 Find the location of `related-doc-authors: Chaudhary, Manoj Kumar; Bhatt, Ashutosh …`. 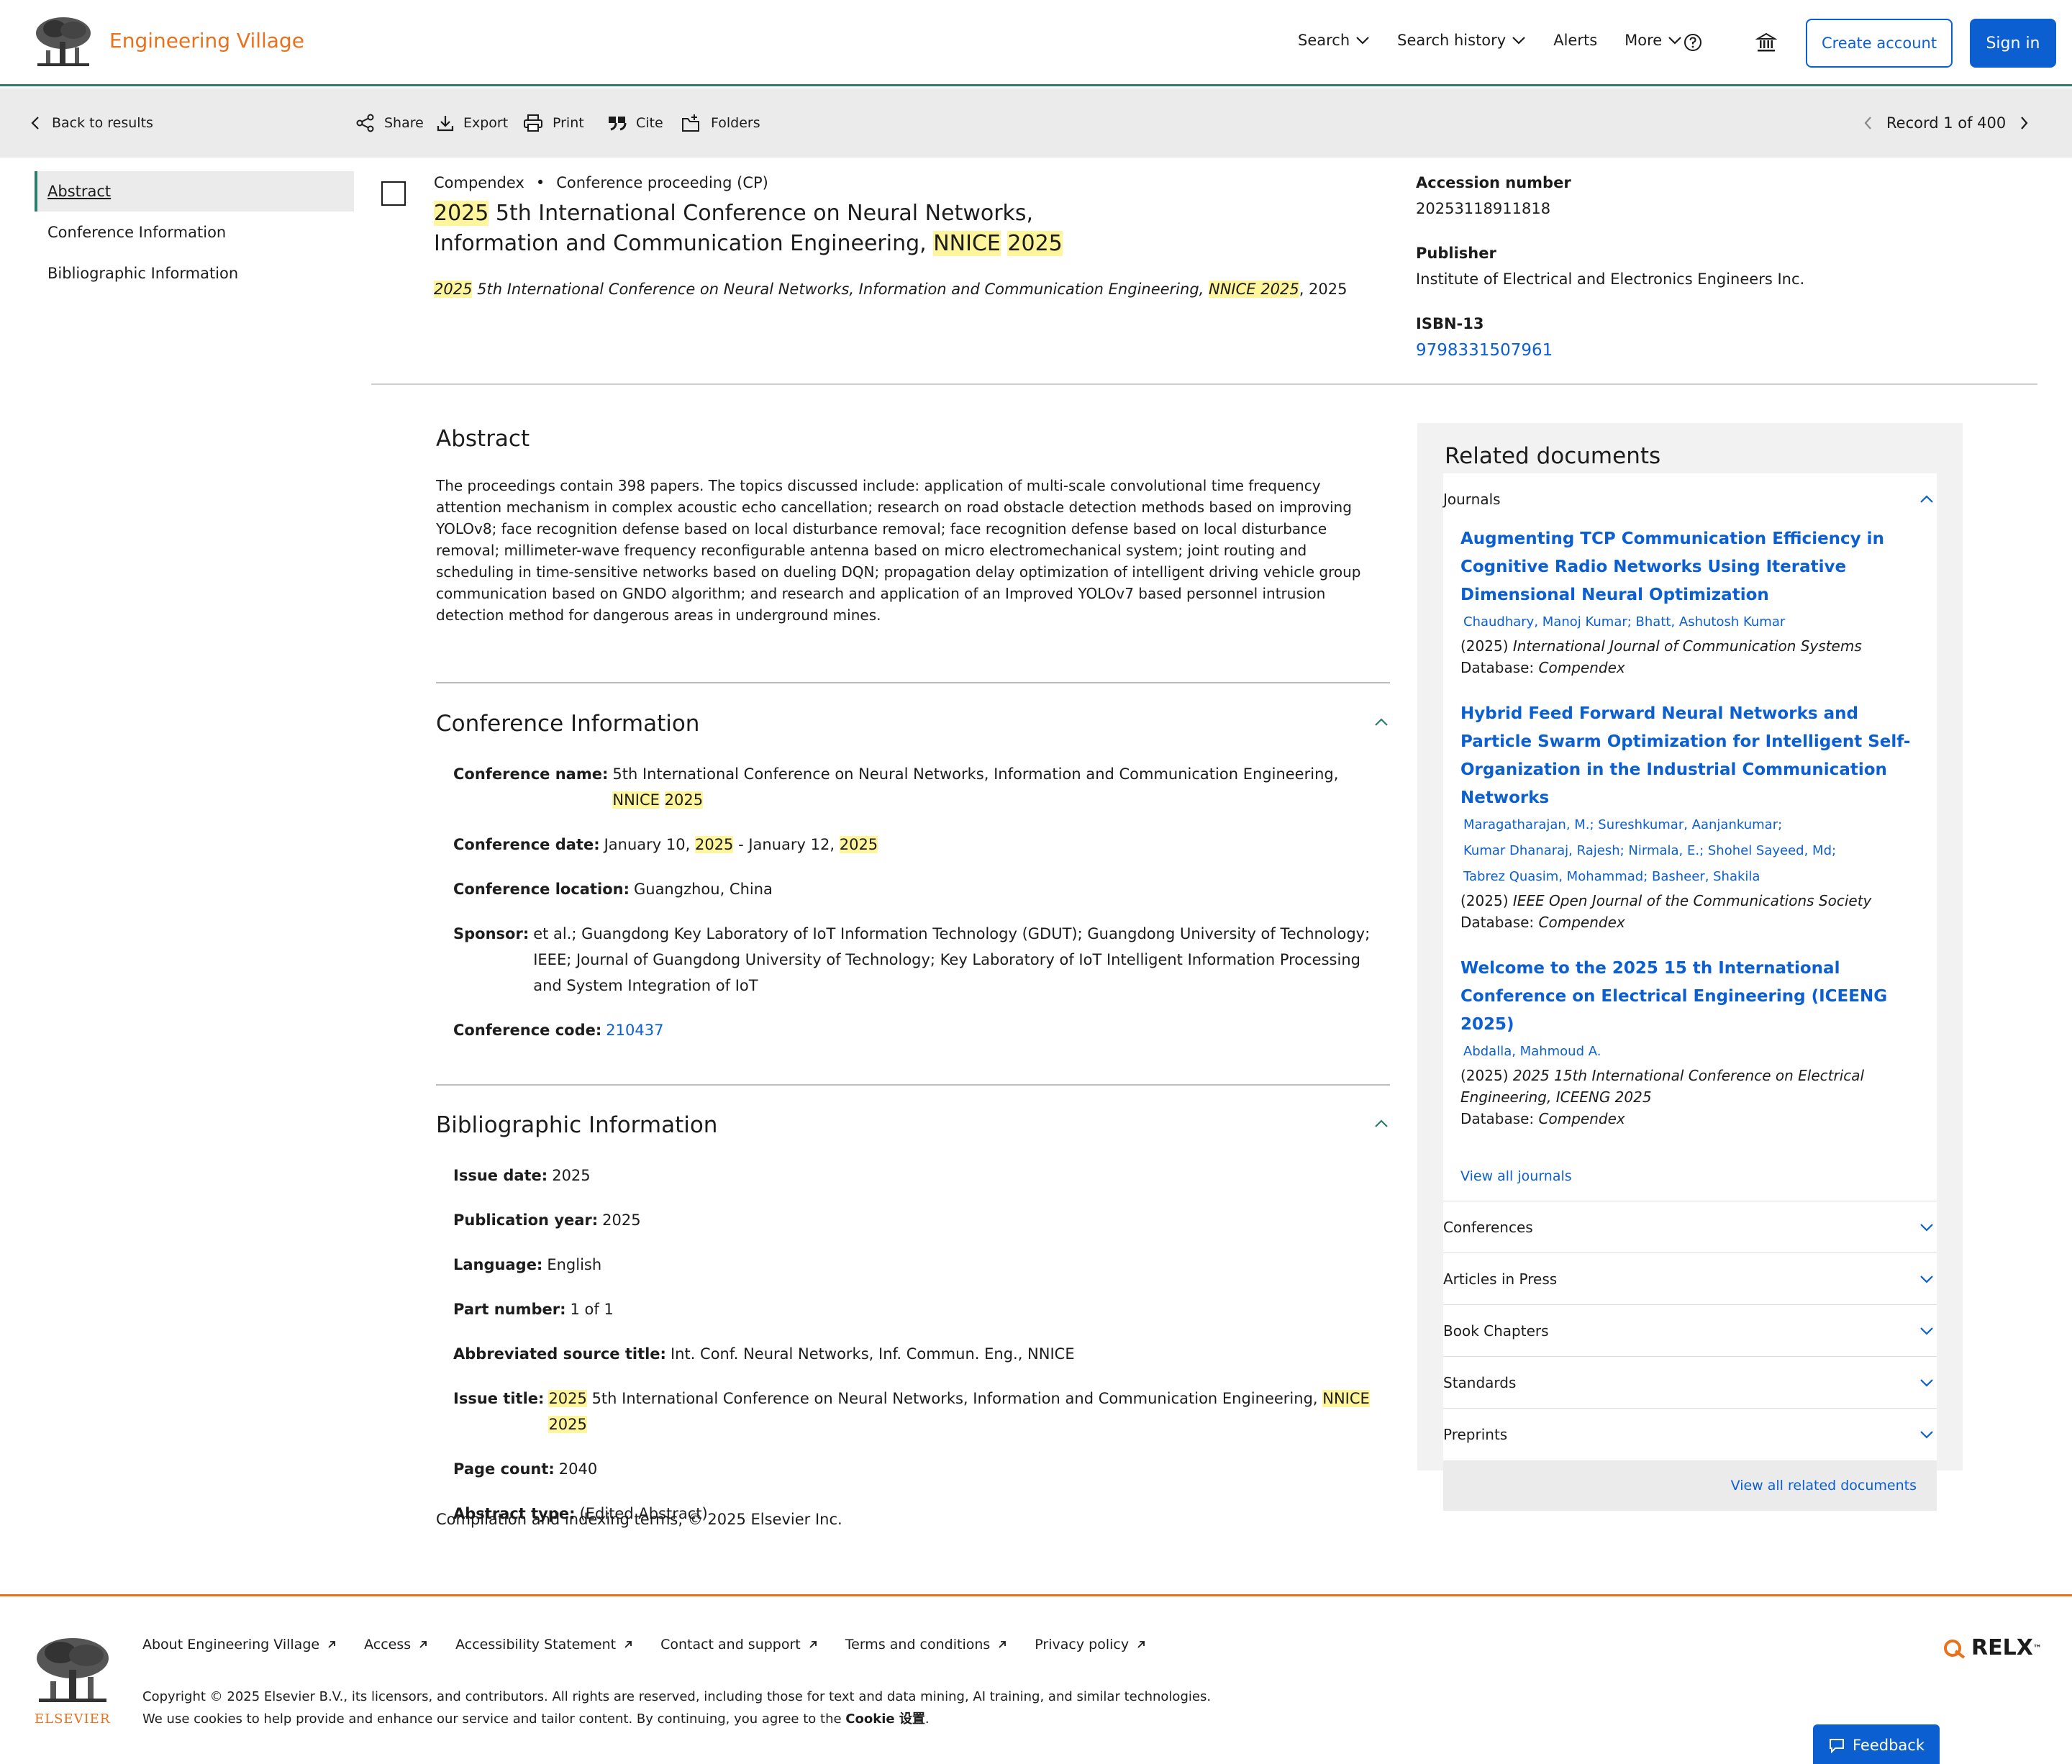

related-doc-authors: Chaudhary, Manoj Kumar; Bhatt, Ashutosh … is located at coordinates (1689, 622).